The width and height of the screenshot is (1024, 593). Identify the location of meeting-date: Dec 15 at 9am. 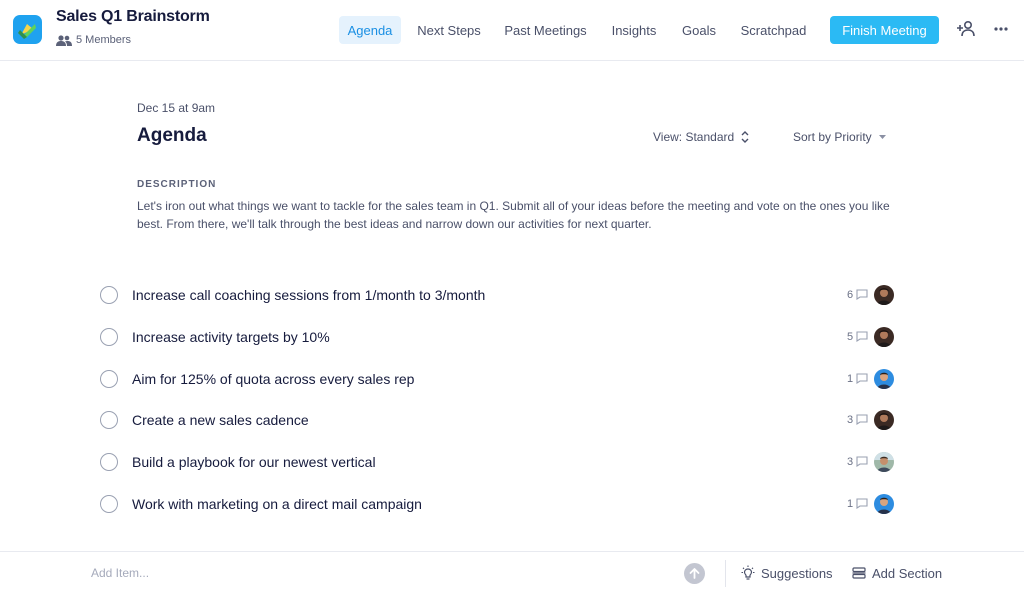
(176, 108).